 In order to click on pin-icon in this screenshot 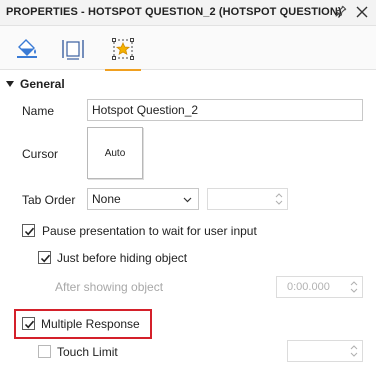, I will do `click(340, 12)`.